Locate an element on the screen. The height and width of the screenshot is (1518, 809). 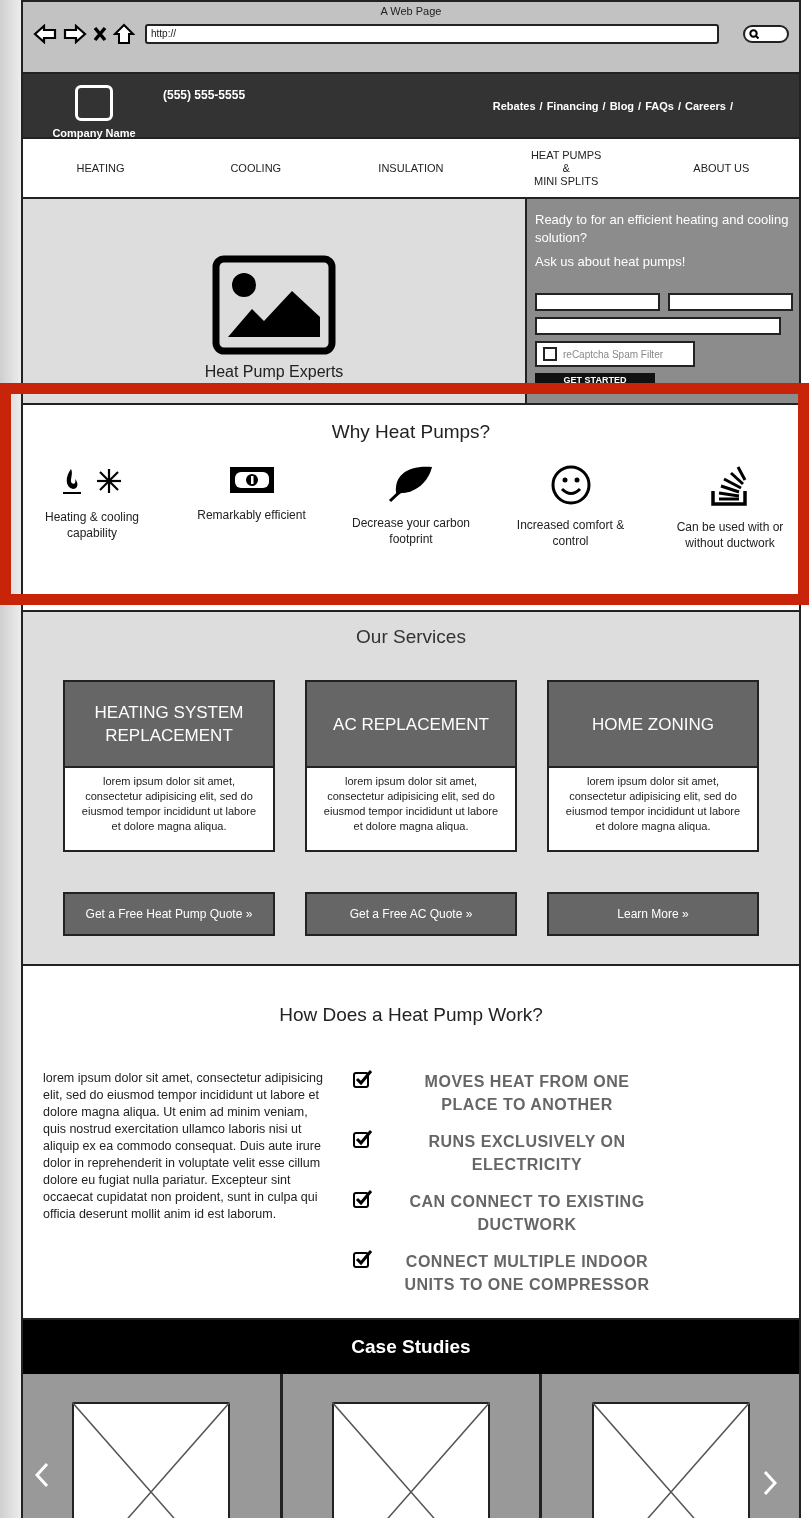
address-field: http:// is located at coordinates (432, 34).